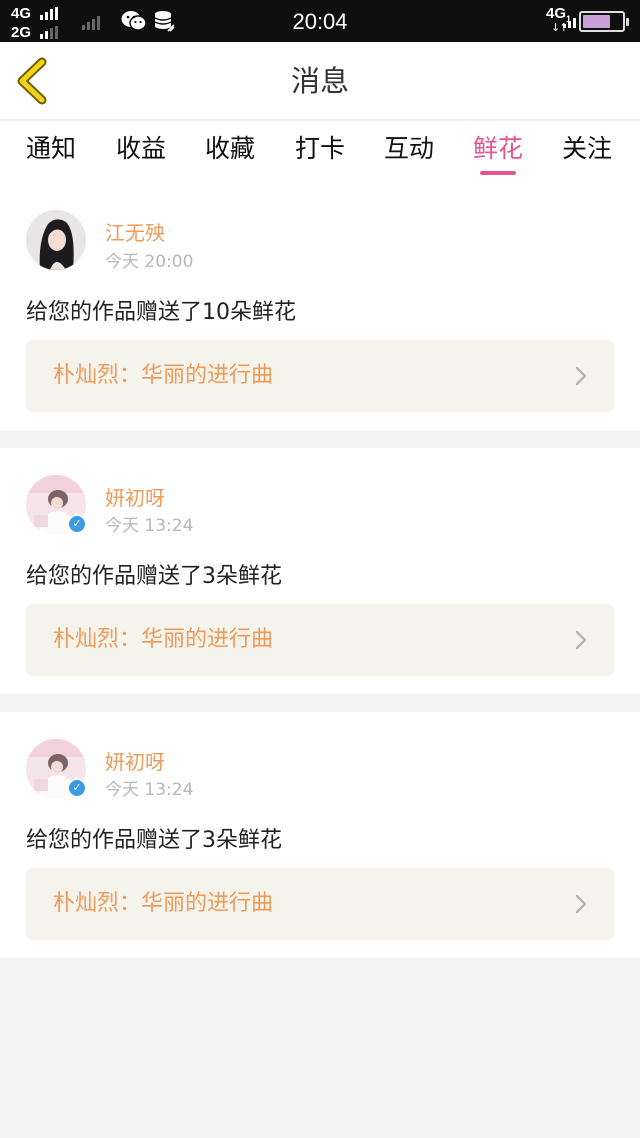 The image size is (640, 1138). I want to click on status-time: 20:04, so click(320, 21).